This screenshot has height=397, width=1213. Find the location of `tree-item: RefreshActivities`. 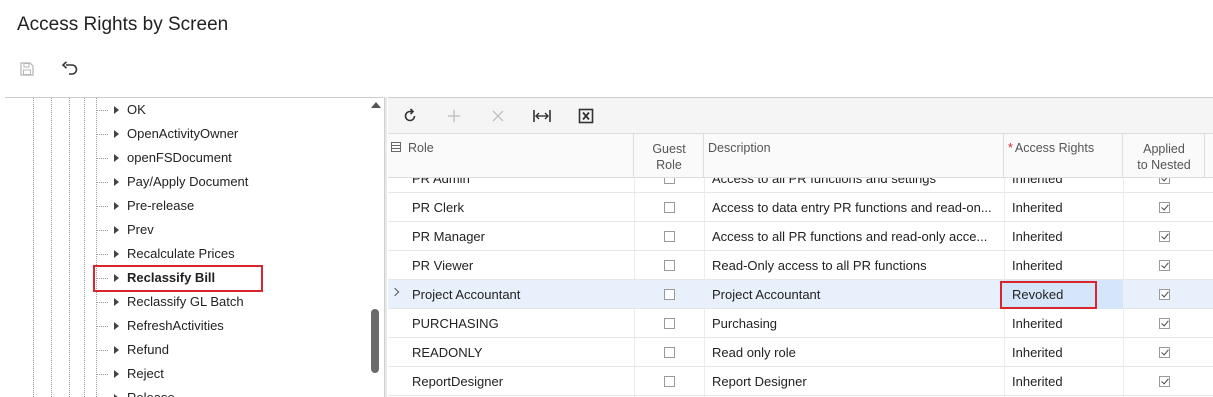

tree-item: RefreshActivities is located at coordinates (185, 326).